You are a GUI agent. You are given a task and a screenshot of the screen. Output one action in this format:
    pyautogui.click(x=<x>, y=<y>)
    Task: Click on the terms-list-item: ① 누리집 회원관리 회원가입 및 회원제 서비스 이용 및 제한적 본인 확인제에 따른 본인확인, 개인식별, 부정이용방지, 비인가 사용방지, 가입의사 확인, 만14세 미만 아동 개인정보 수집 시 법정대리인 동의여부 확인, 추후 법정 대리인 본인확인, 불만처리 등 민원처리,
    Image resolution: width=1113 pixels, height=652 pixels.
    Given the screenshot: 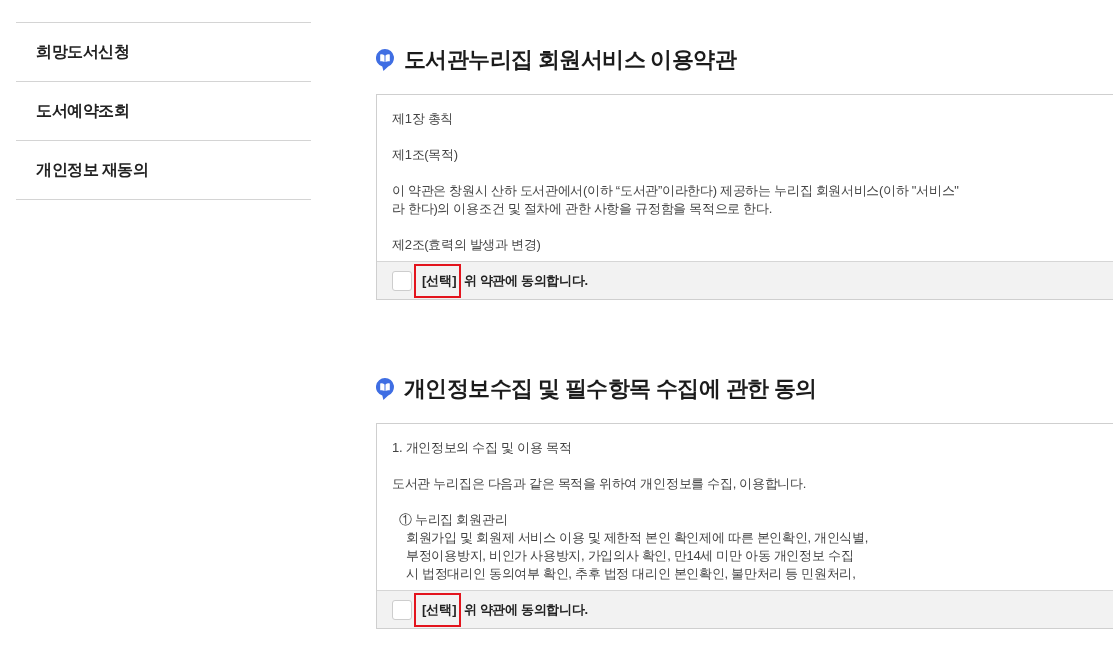 What is the action you would take?
    pyautogui.click(x=634, y=547)
    